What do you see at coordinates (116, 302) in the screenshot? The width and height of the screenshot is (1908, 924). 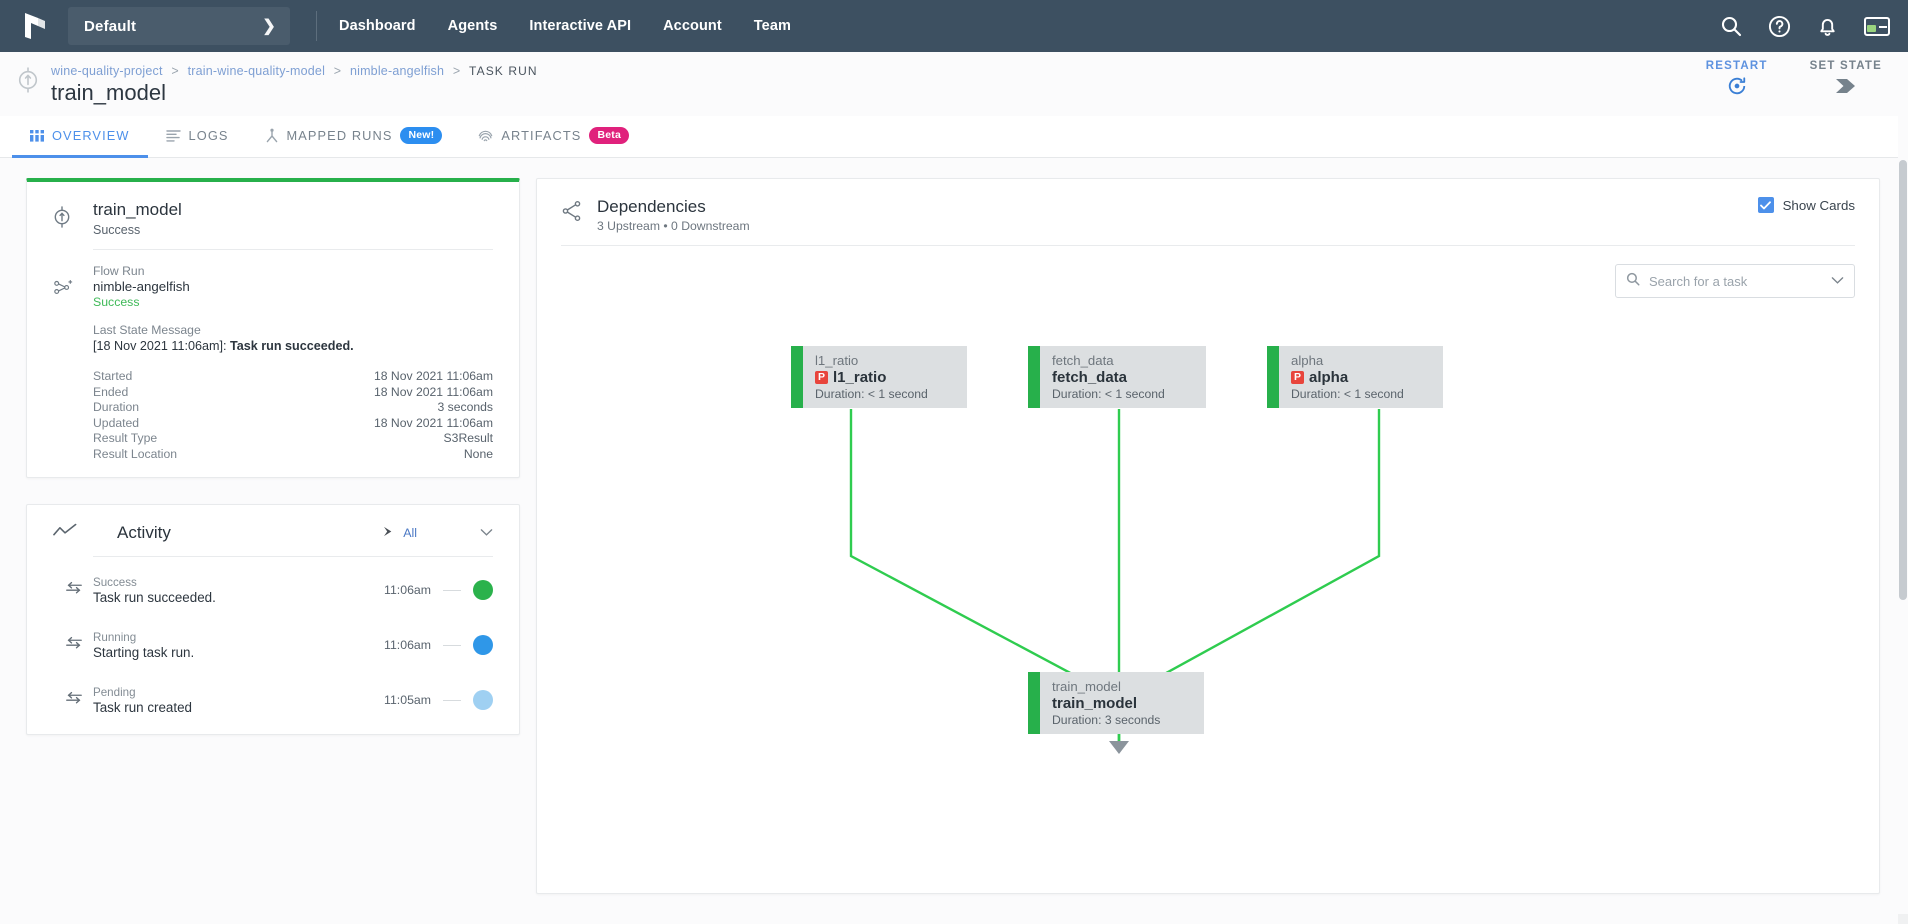 I see `flow-run-state: Success` at bounding box center [116, 302].